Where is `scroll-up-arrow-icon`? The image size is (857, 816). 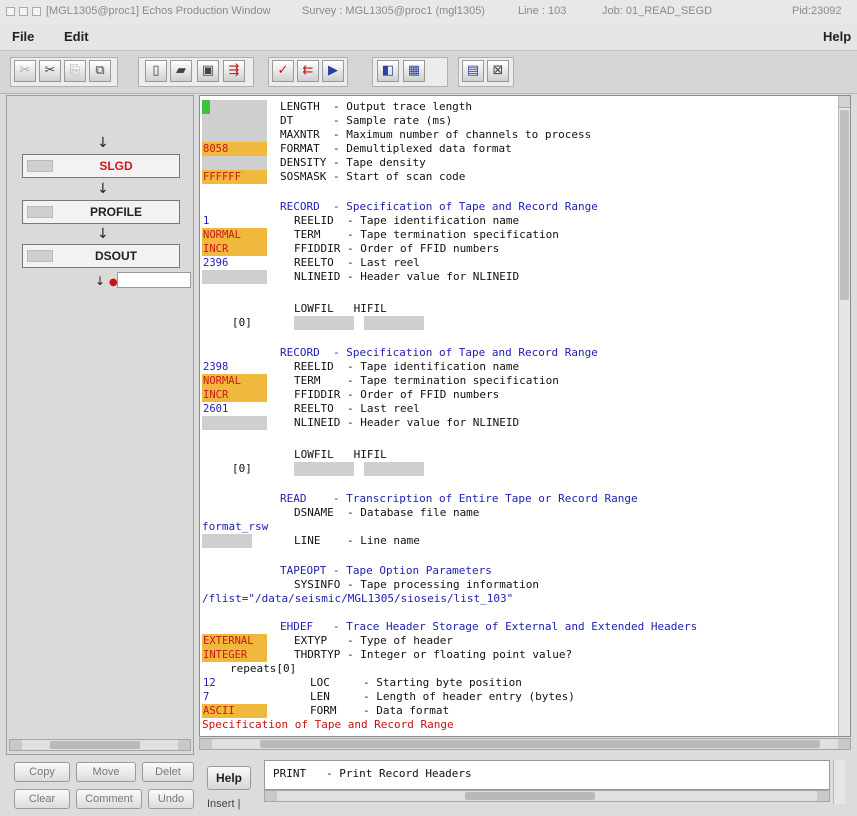 scroll-up-arrow-icon is located at coordinates (844, 102).